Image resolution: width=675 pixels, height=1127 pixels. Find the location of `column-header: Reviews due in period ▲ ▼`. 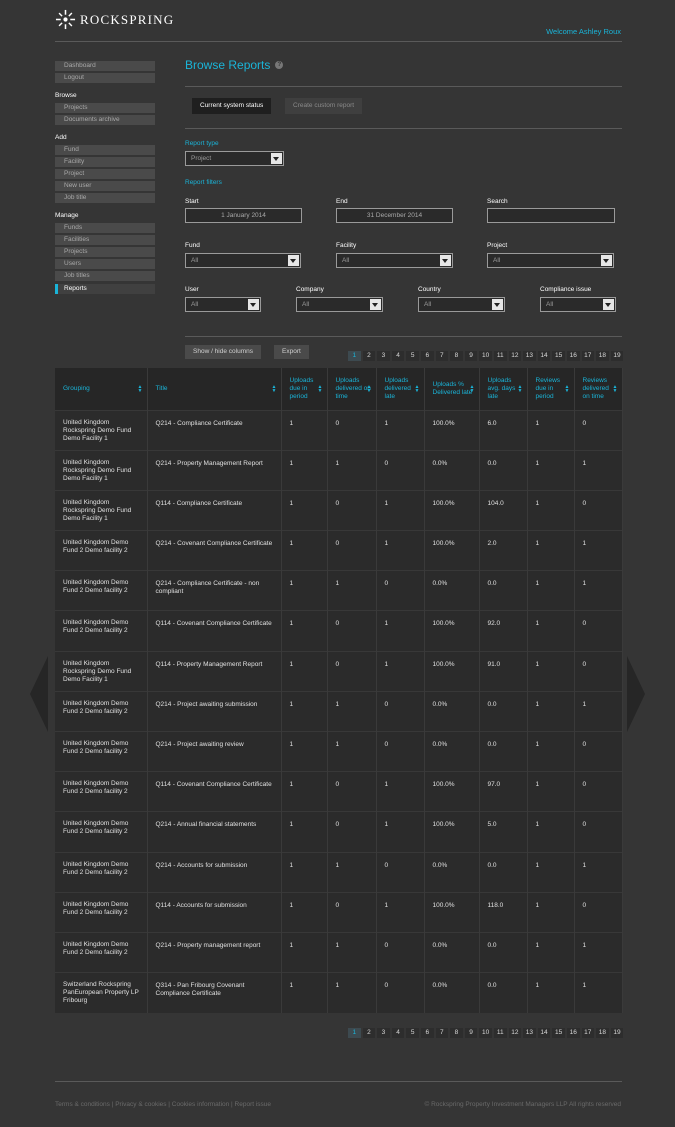

column-header: Reviews due in period ▲ ▼ is located at coordinates (551, 389).